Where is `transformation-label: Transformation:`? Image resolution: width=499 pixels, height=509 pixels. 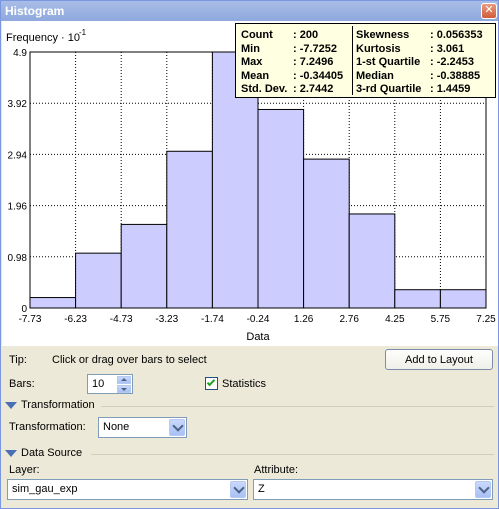 transformation-label: Transformation: is located at coordinates (47, 427).